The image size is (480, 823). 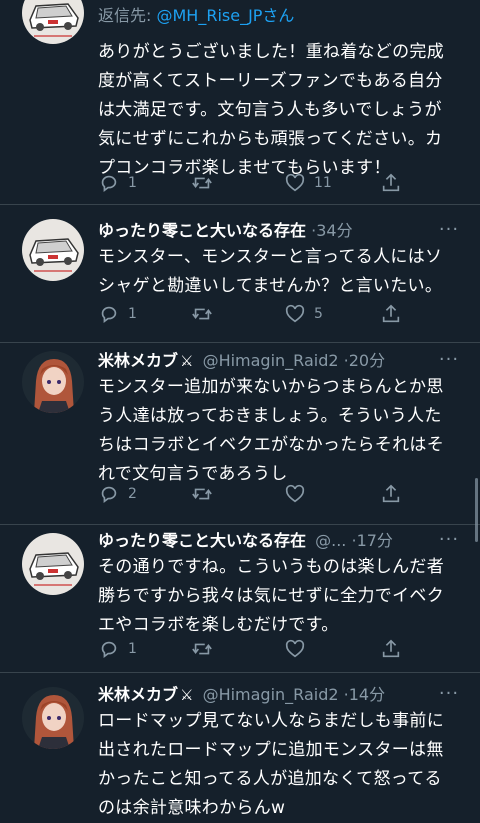 What do you see at coordinates (258, 314) in the screenshot?
I see `tweet-actions: 1 5` at bounding box center [258, 314].